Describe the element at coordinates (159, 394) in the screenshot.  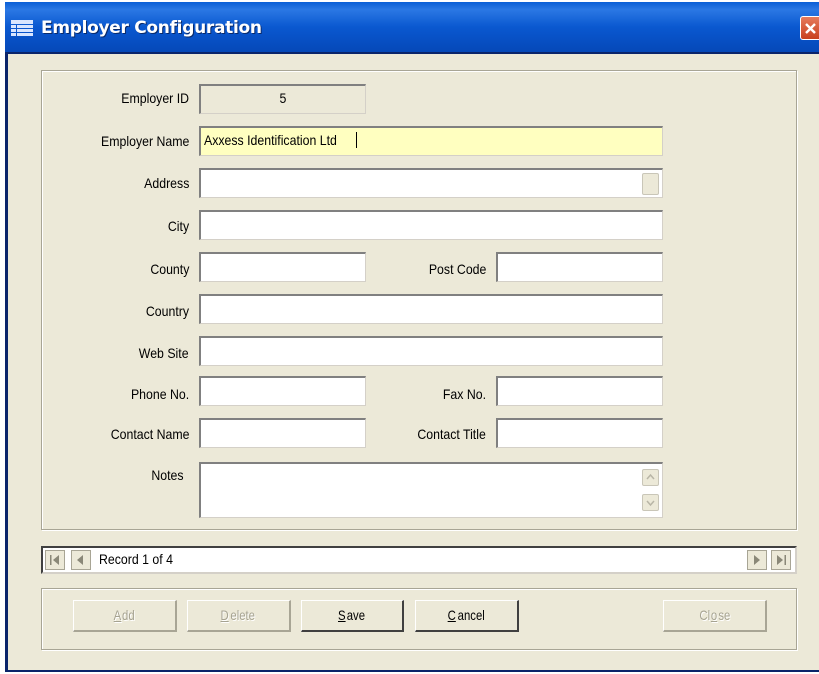
I see `phone-label: Phone No.` at that location.